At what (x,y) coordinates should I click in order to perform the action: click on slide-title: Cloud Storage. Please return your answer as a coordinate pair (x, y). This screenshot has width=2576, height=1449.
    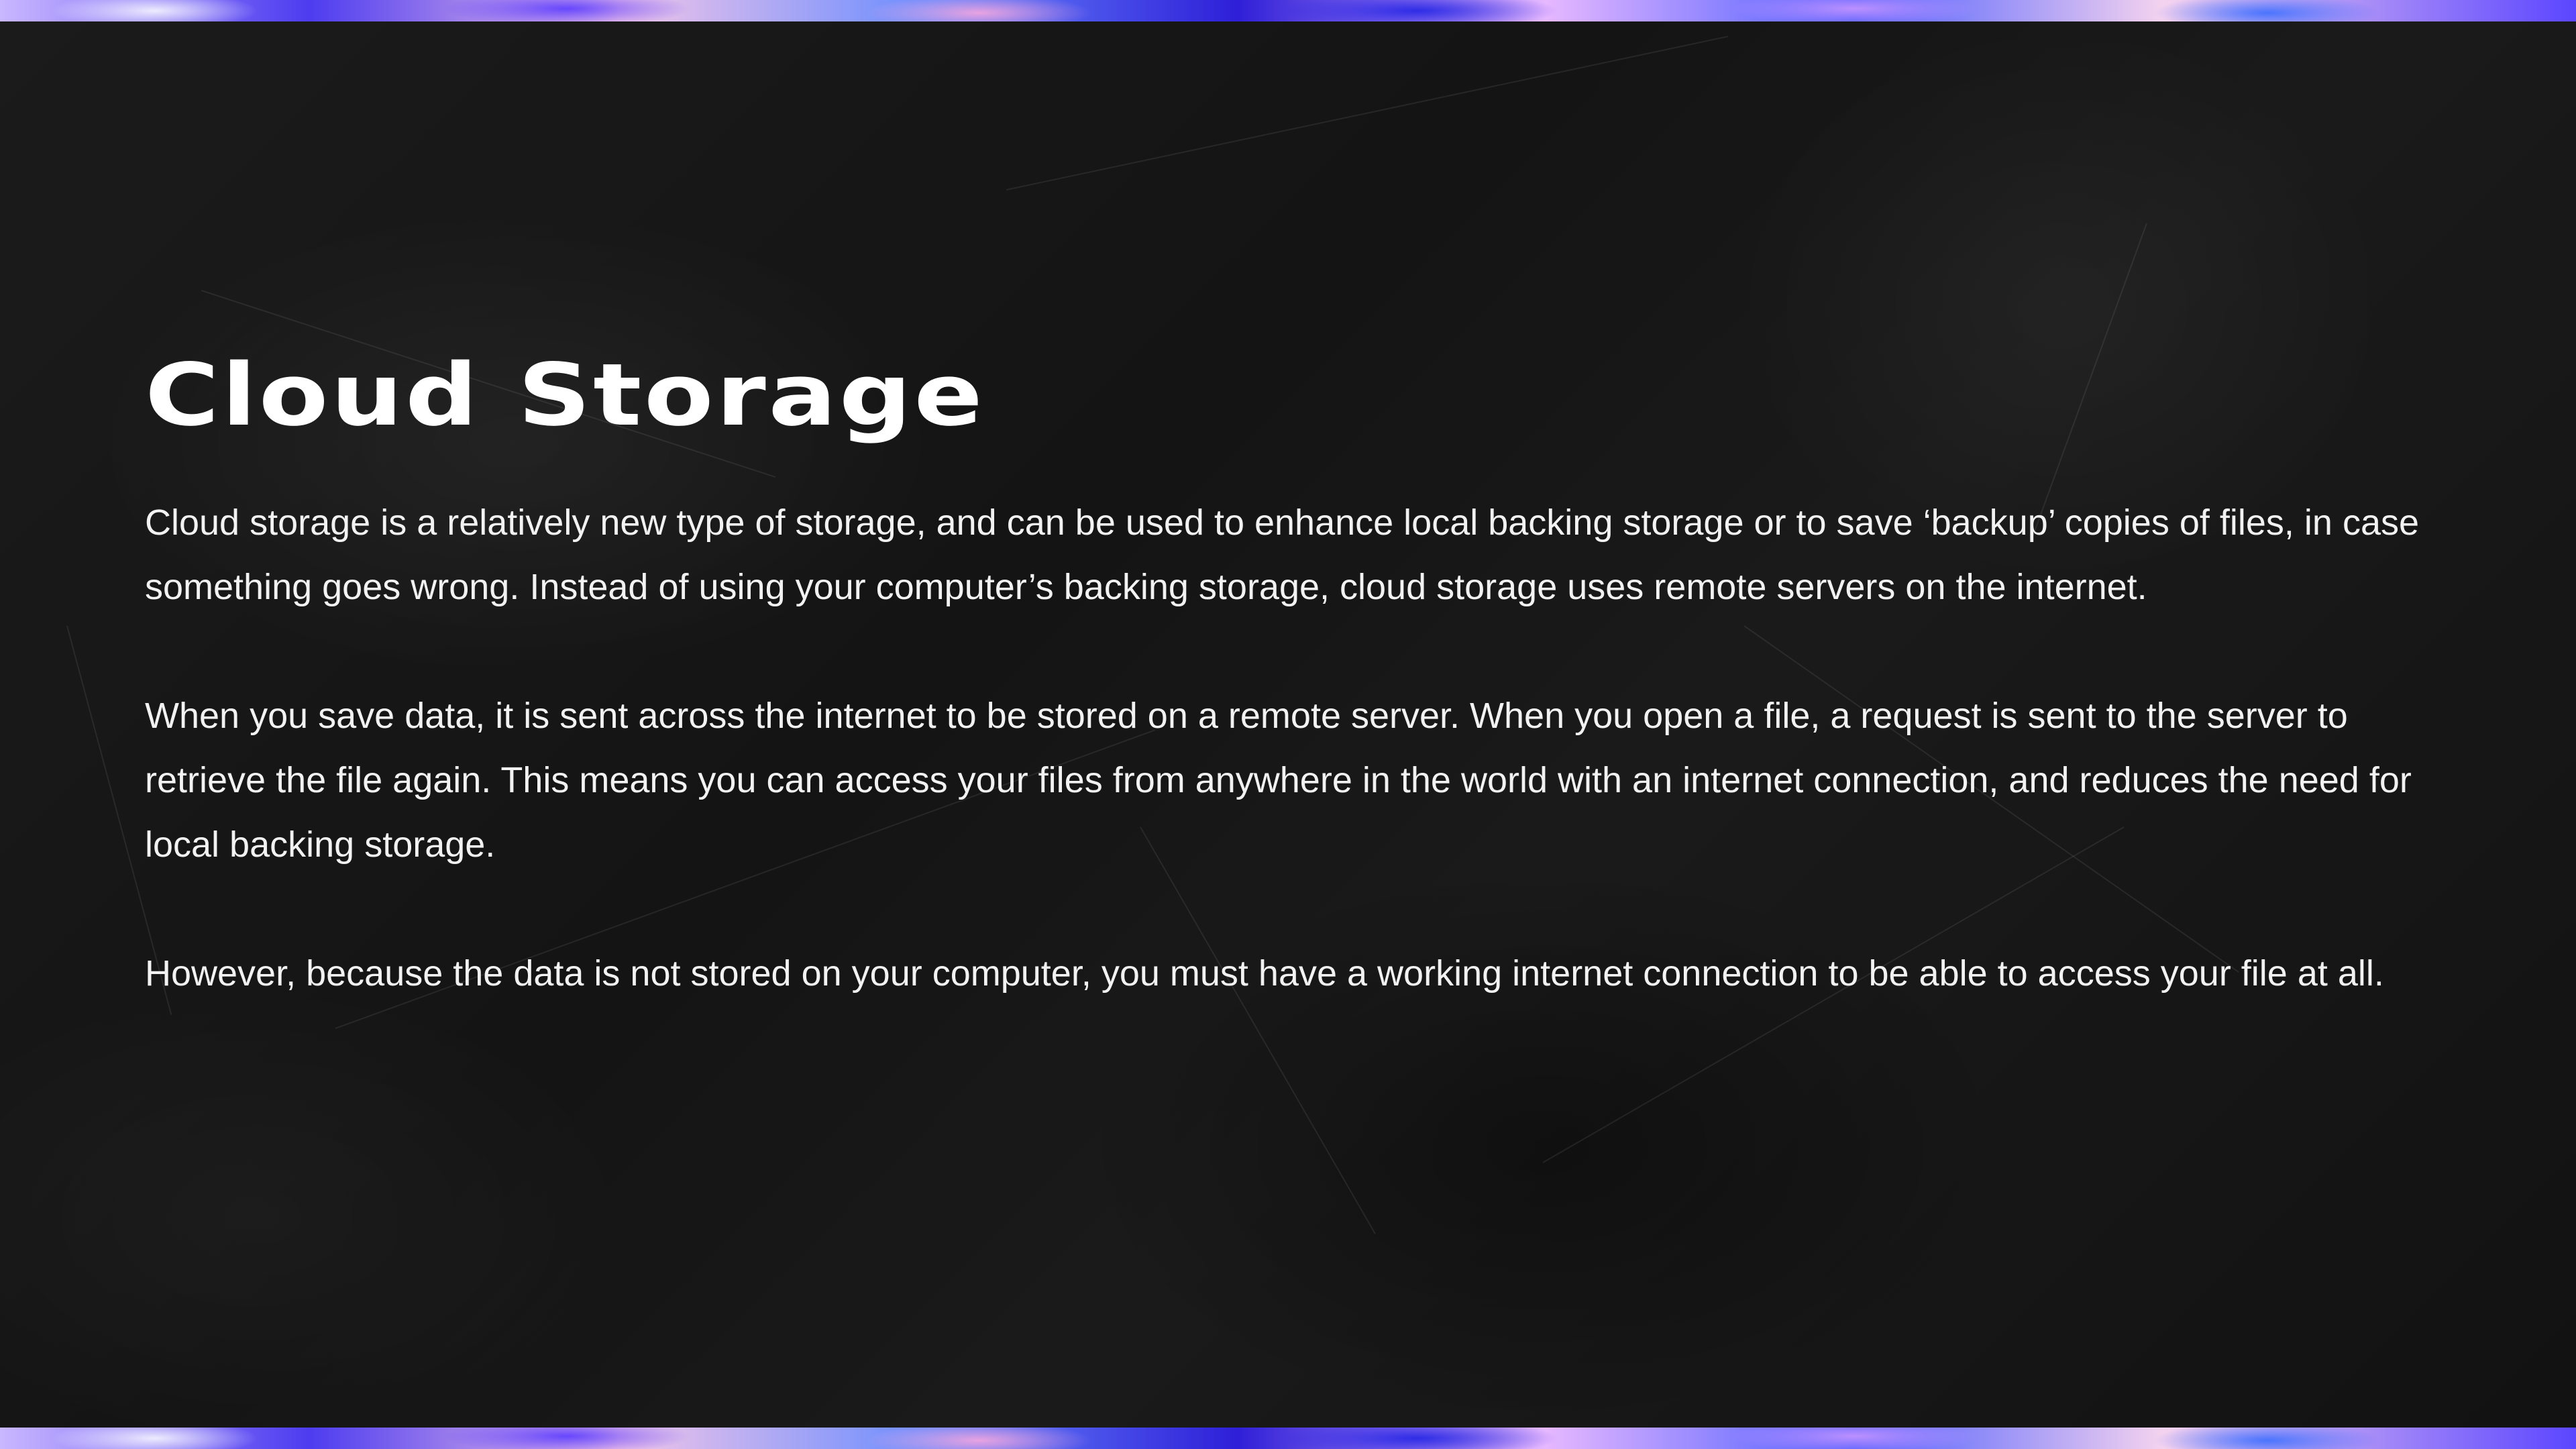
    Looking at the image, I should click on (565, 395).